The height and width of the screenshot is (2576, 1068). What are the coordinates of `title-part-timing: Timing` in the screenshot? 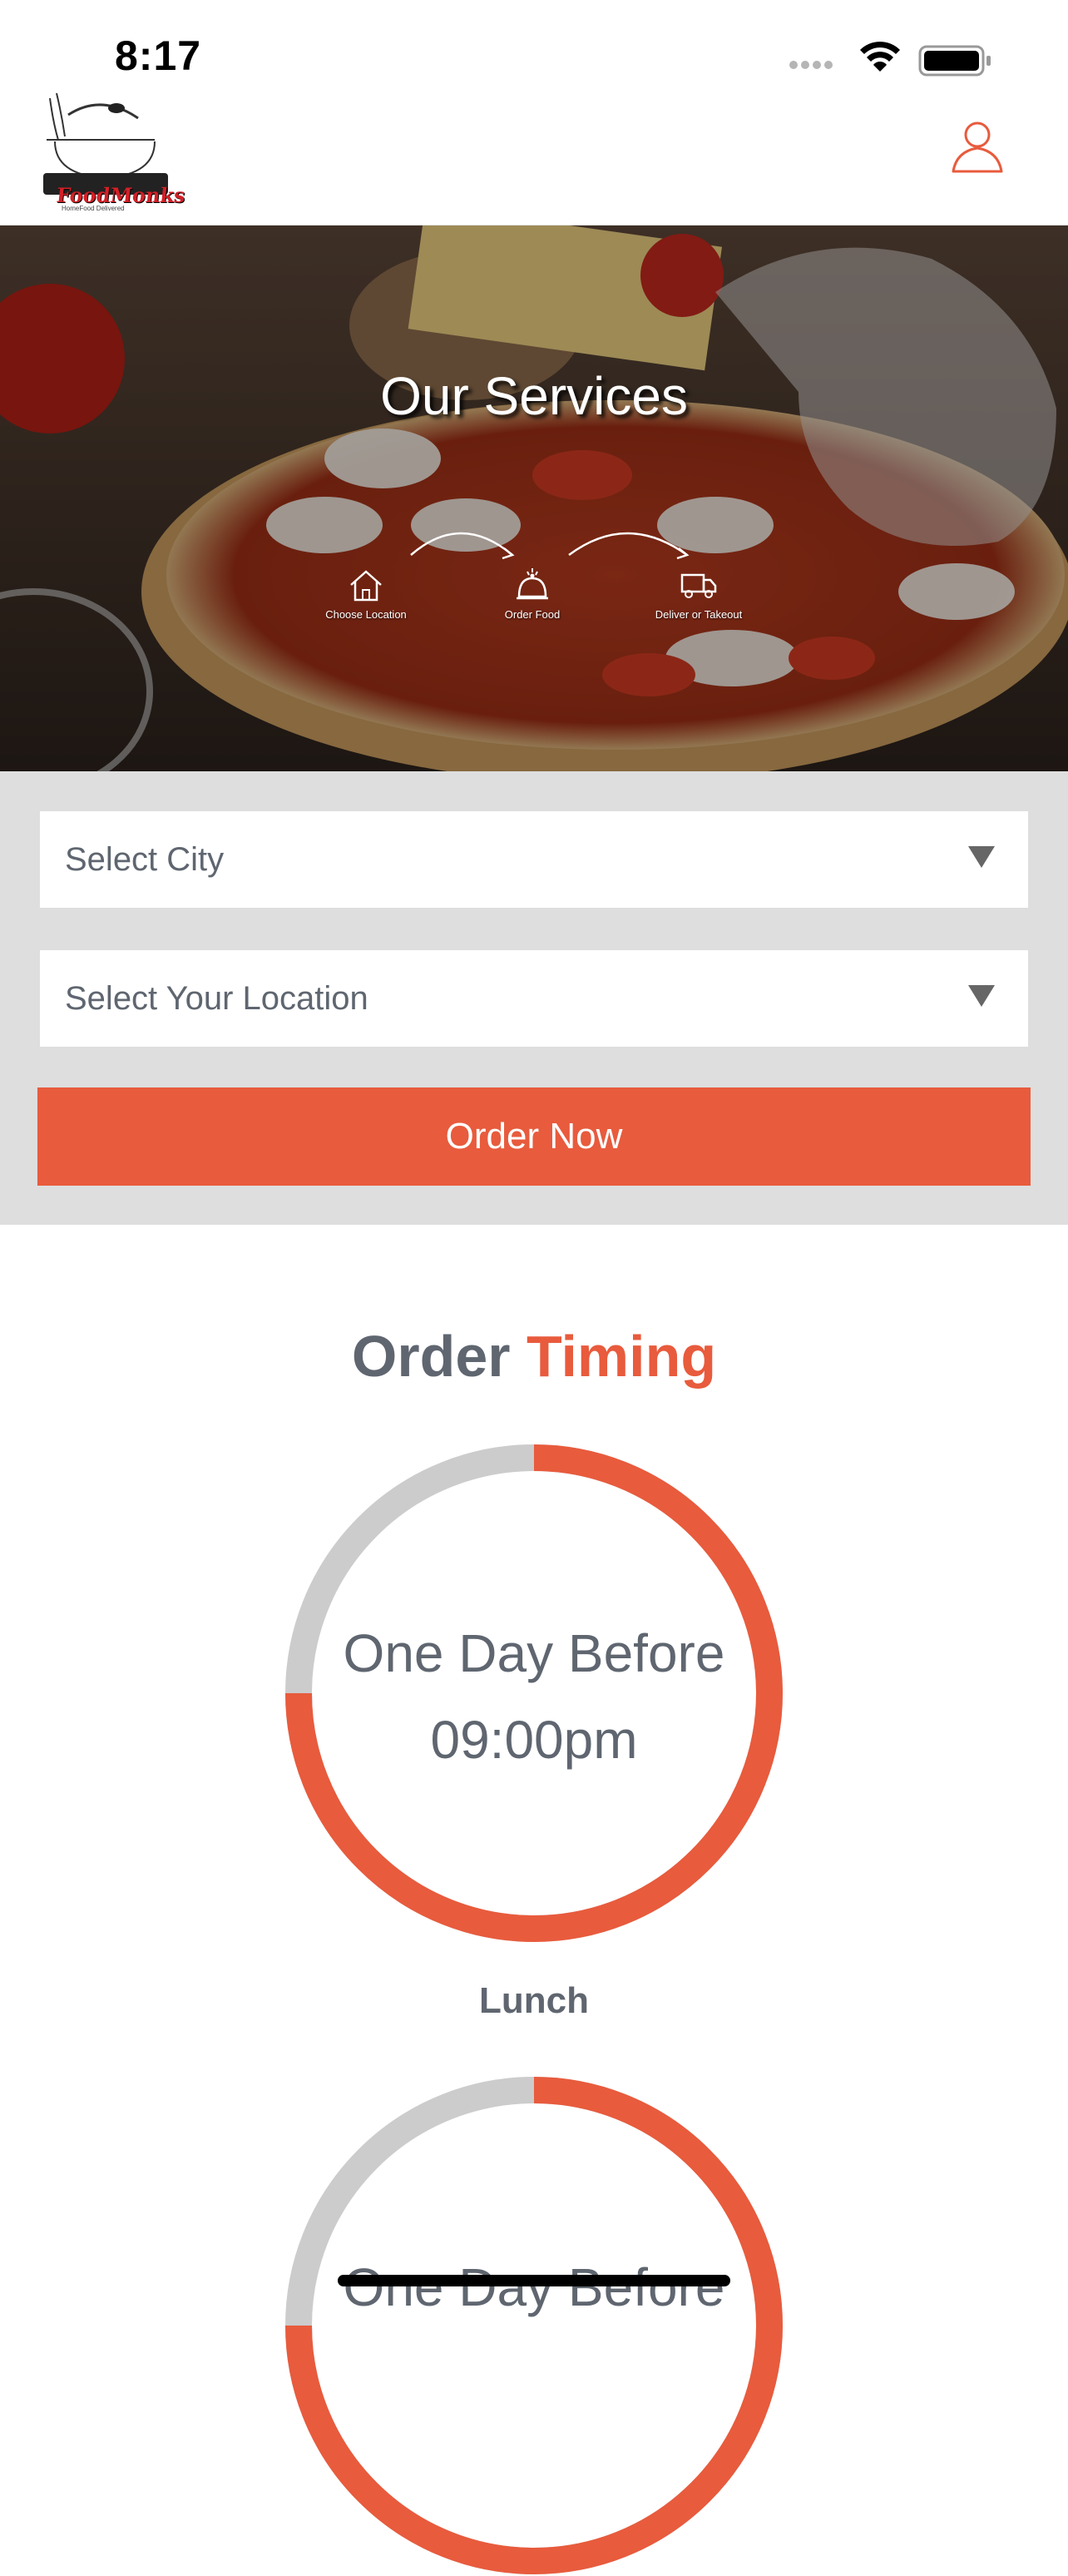 It's located at (621, 1356).